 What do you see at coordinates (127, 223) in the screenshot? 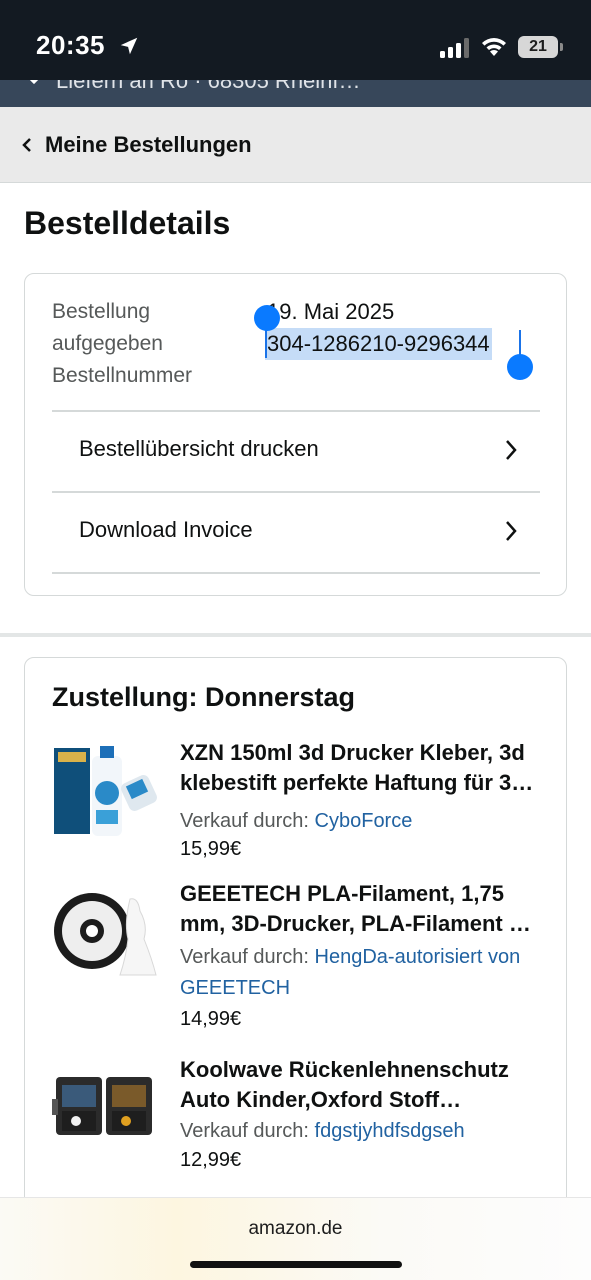
I see `page-title: Bestelldetails` at bounding box center [127, 223].